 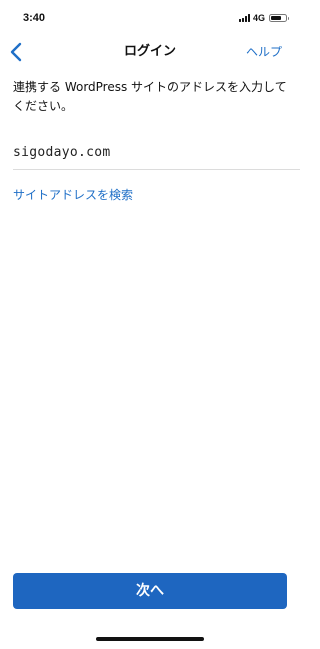 What do you see at coordinates (34, 18) in the screenshot?
I see `status-time: 3:40` at bounding box center [34, 18].